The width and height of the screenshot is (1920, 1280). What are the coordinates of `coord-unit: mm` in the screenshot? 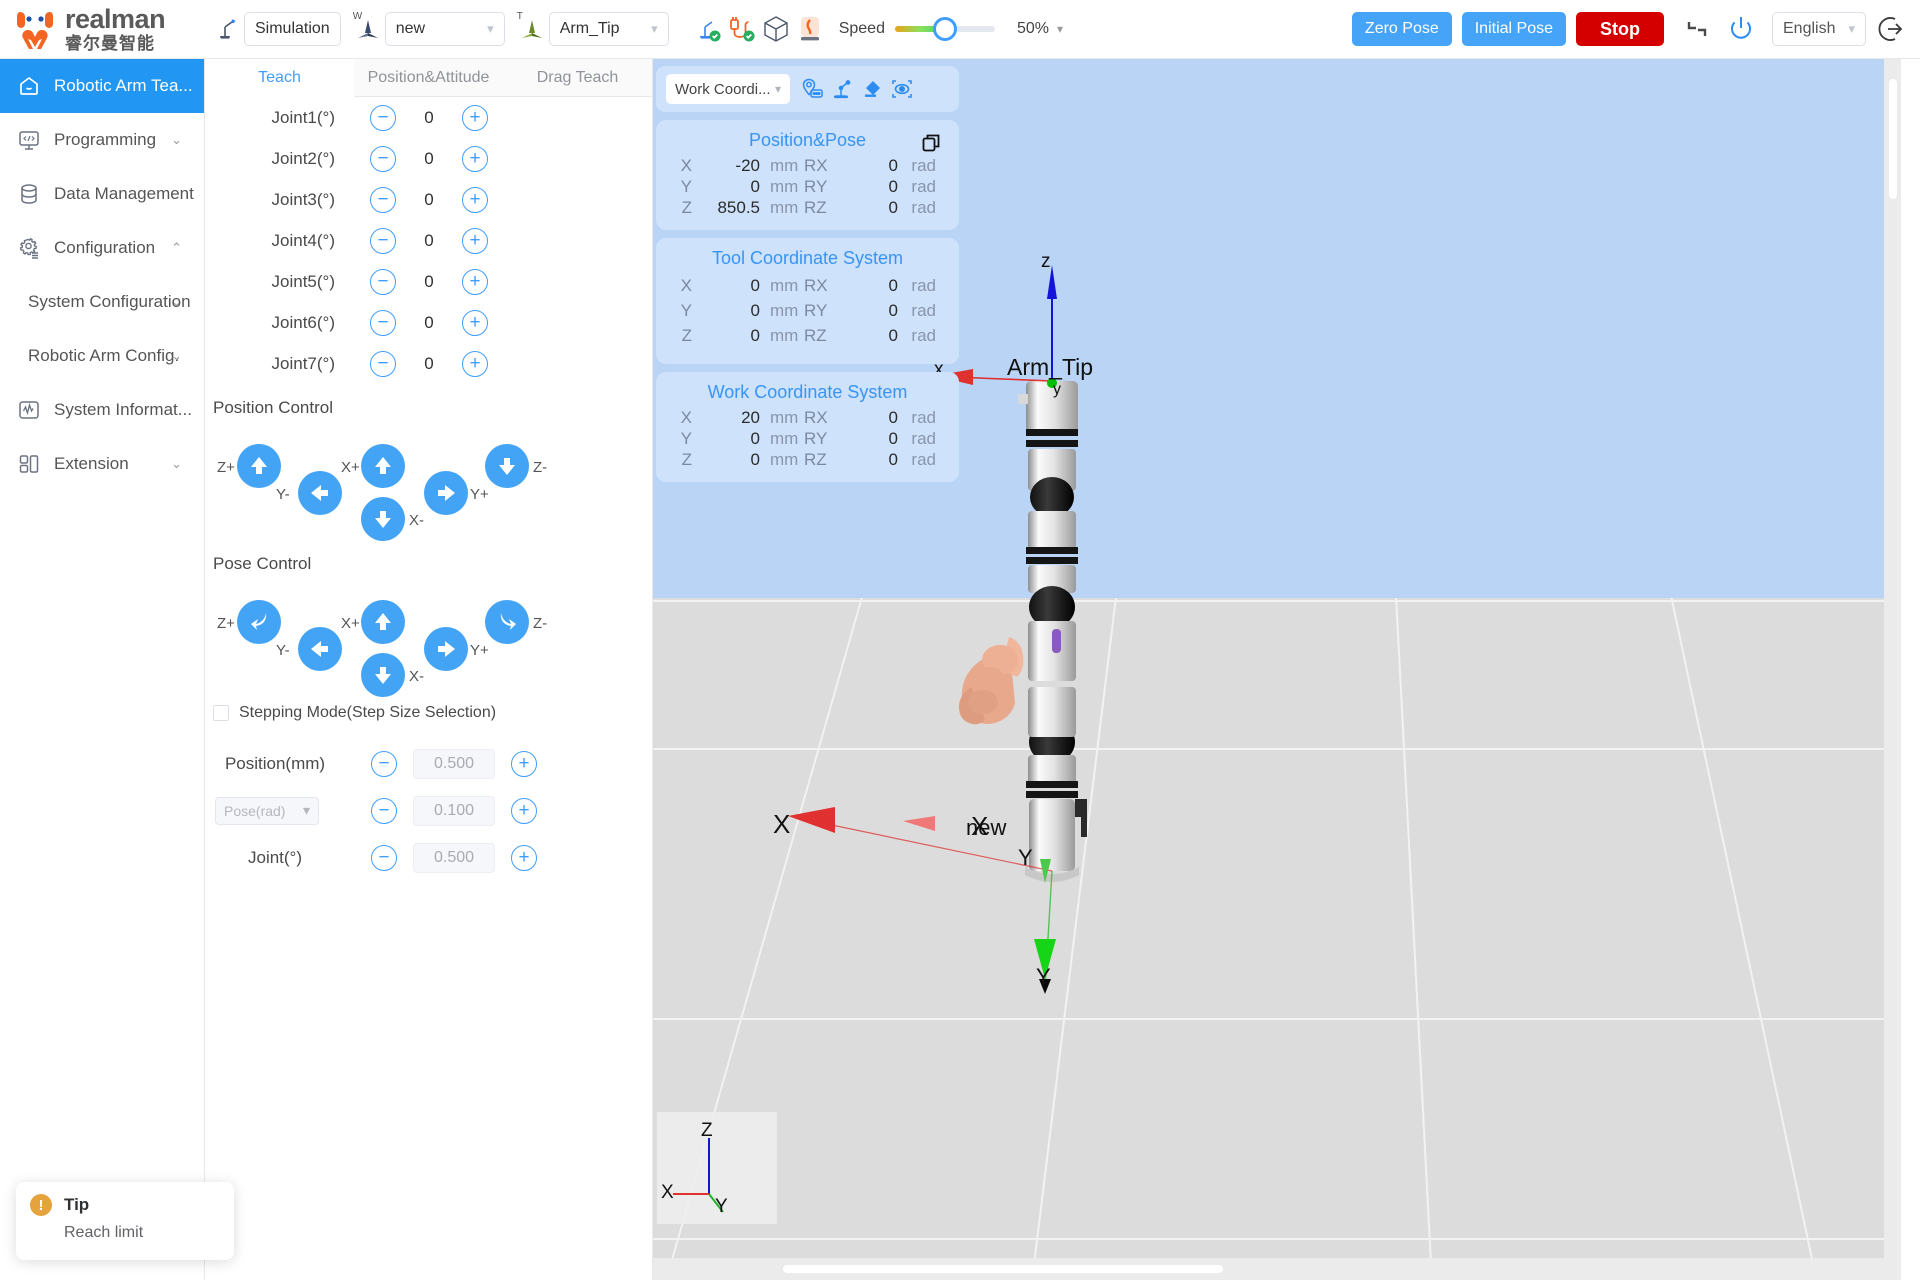 It's located at (784, 310).